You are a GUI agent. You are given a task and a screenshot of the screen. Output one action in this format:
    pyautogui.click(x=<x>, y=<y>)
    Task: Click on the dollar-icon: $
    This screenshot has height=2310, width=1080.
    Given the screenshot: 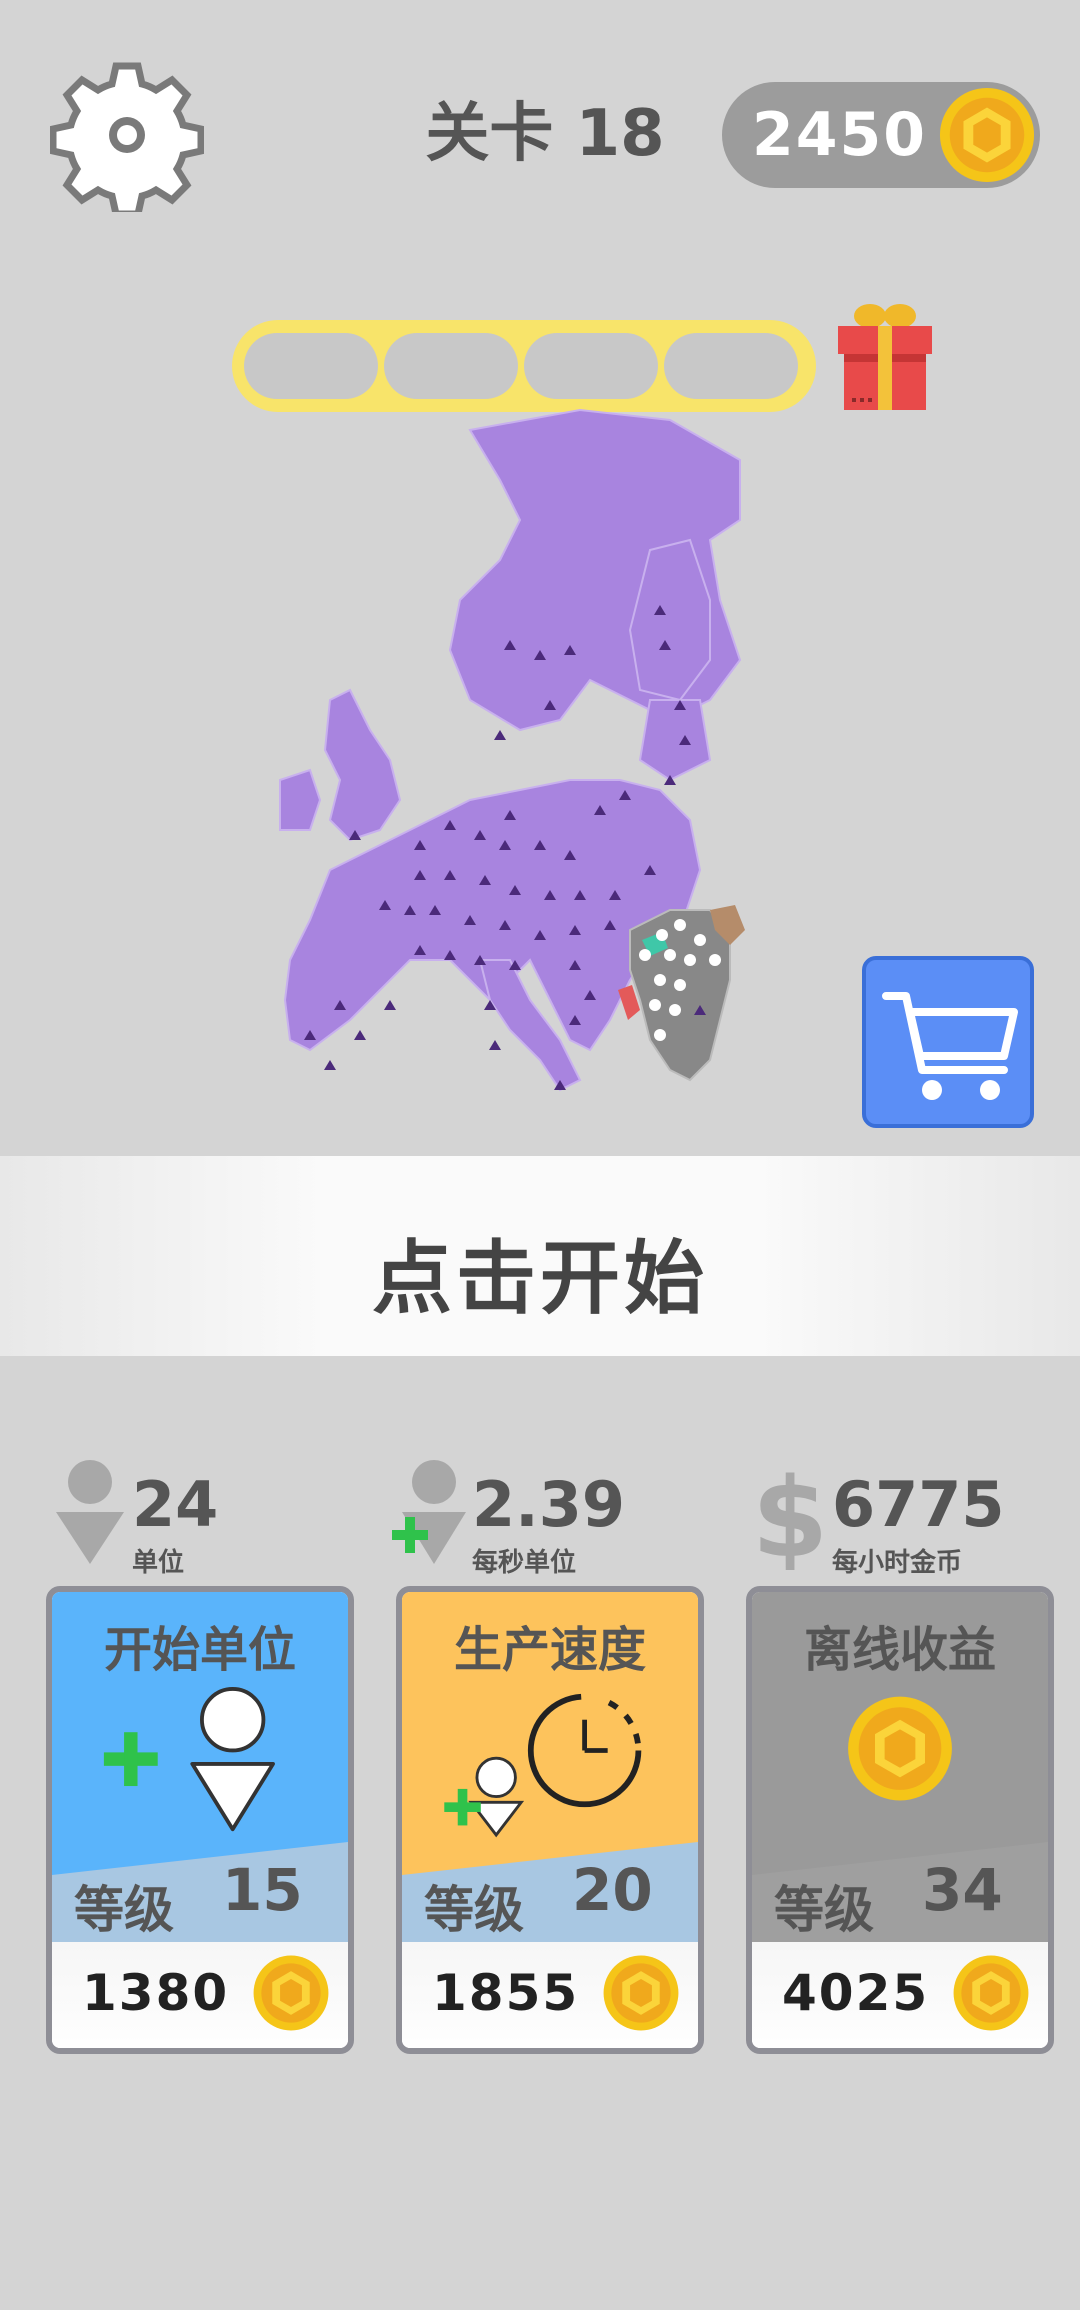 What is the action you would take?
    pyautogui.click(x=790, y=1515)
    